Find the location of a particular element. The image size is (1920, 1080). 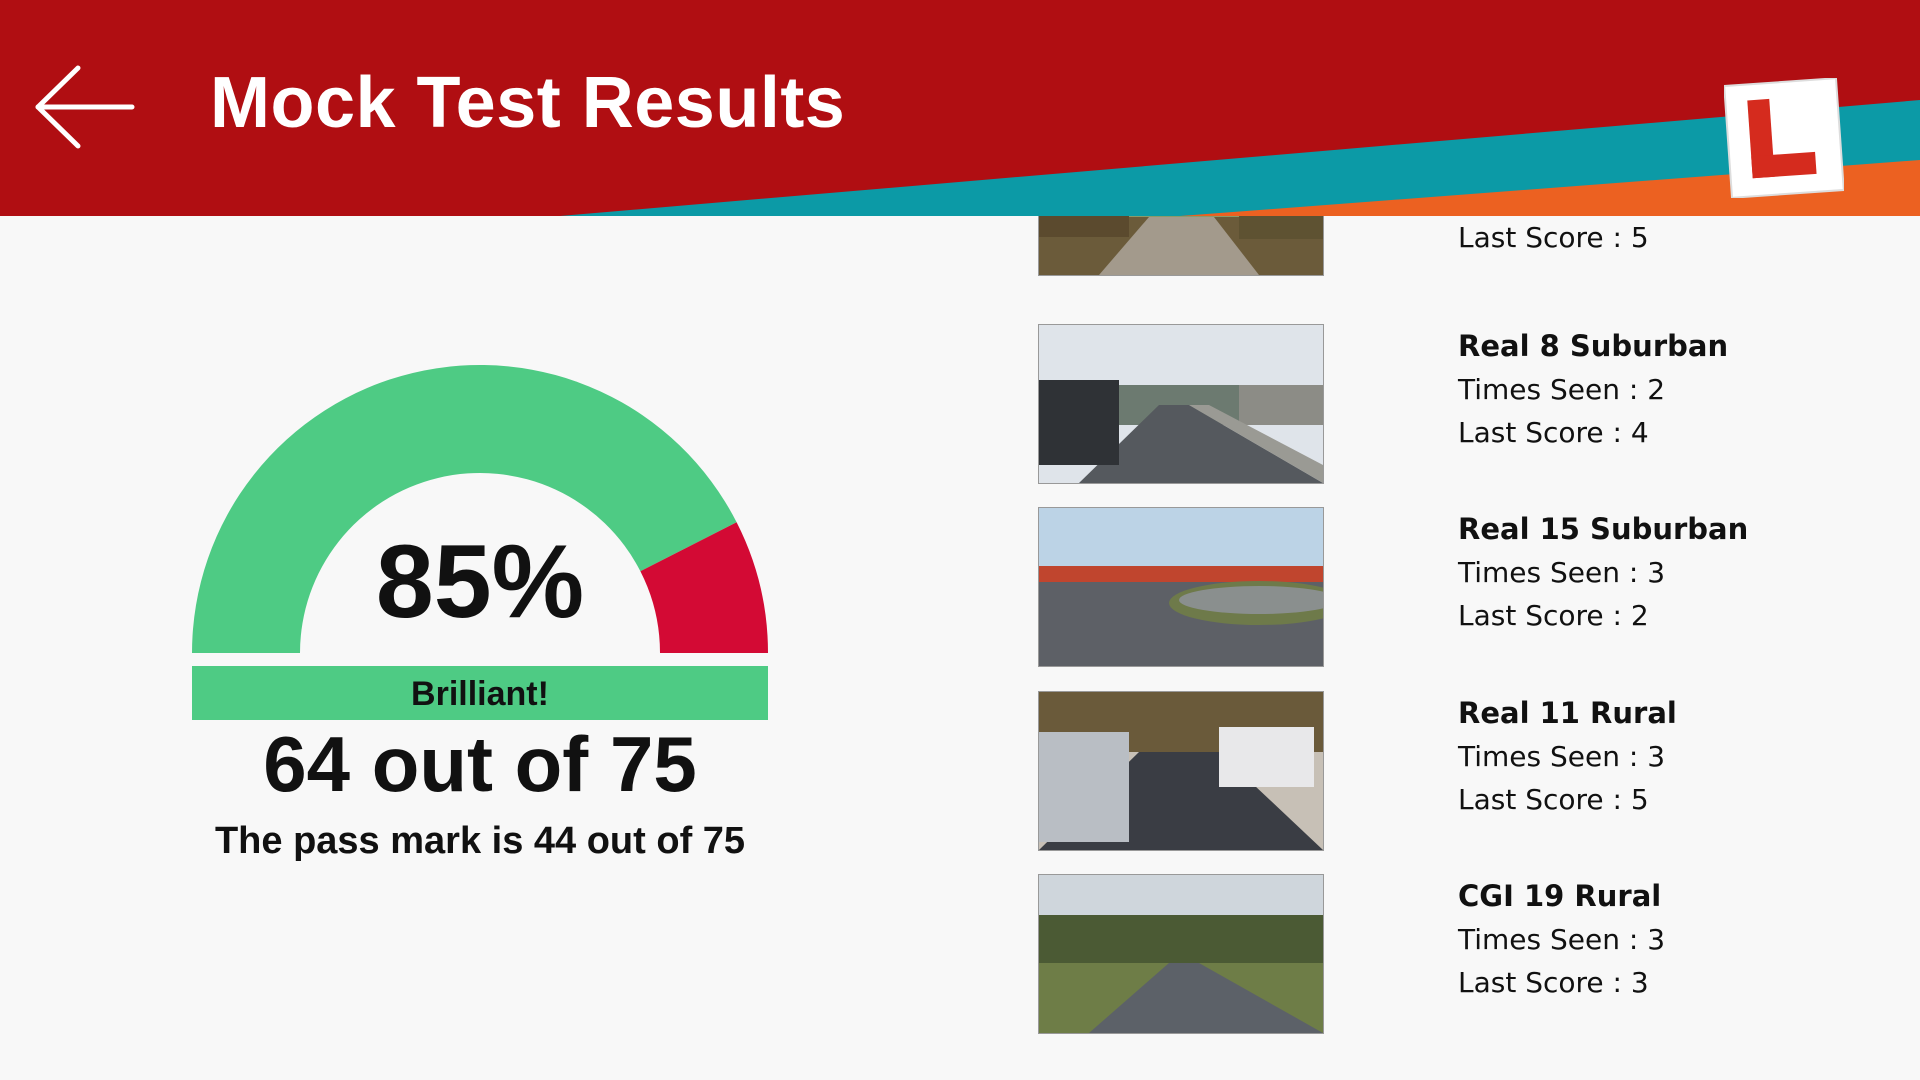

back-button is located at coordinates (85, 107).